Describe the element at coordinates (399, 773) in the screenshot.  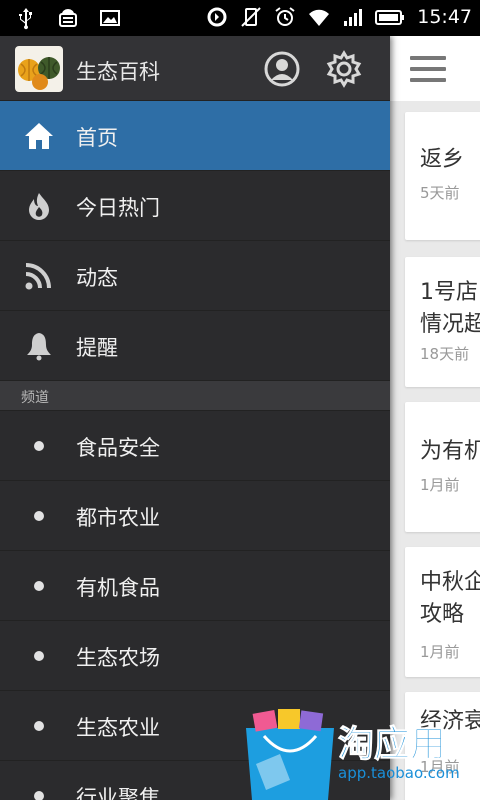
I see `watermark-url: app.taobao.com` at that location.